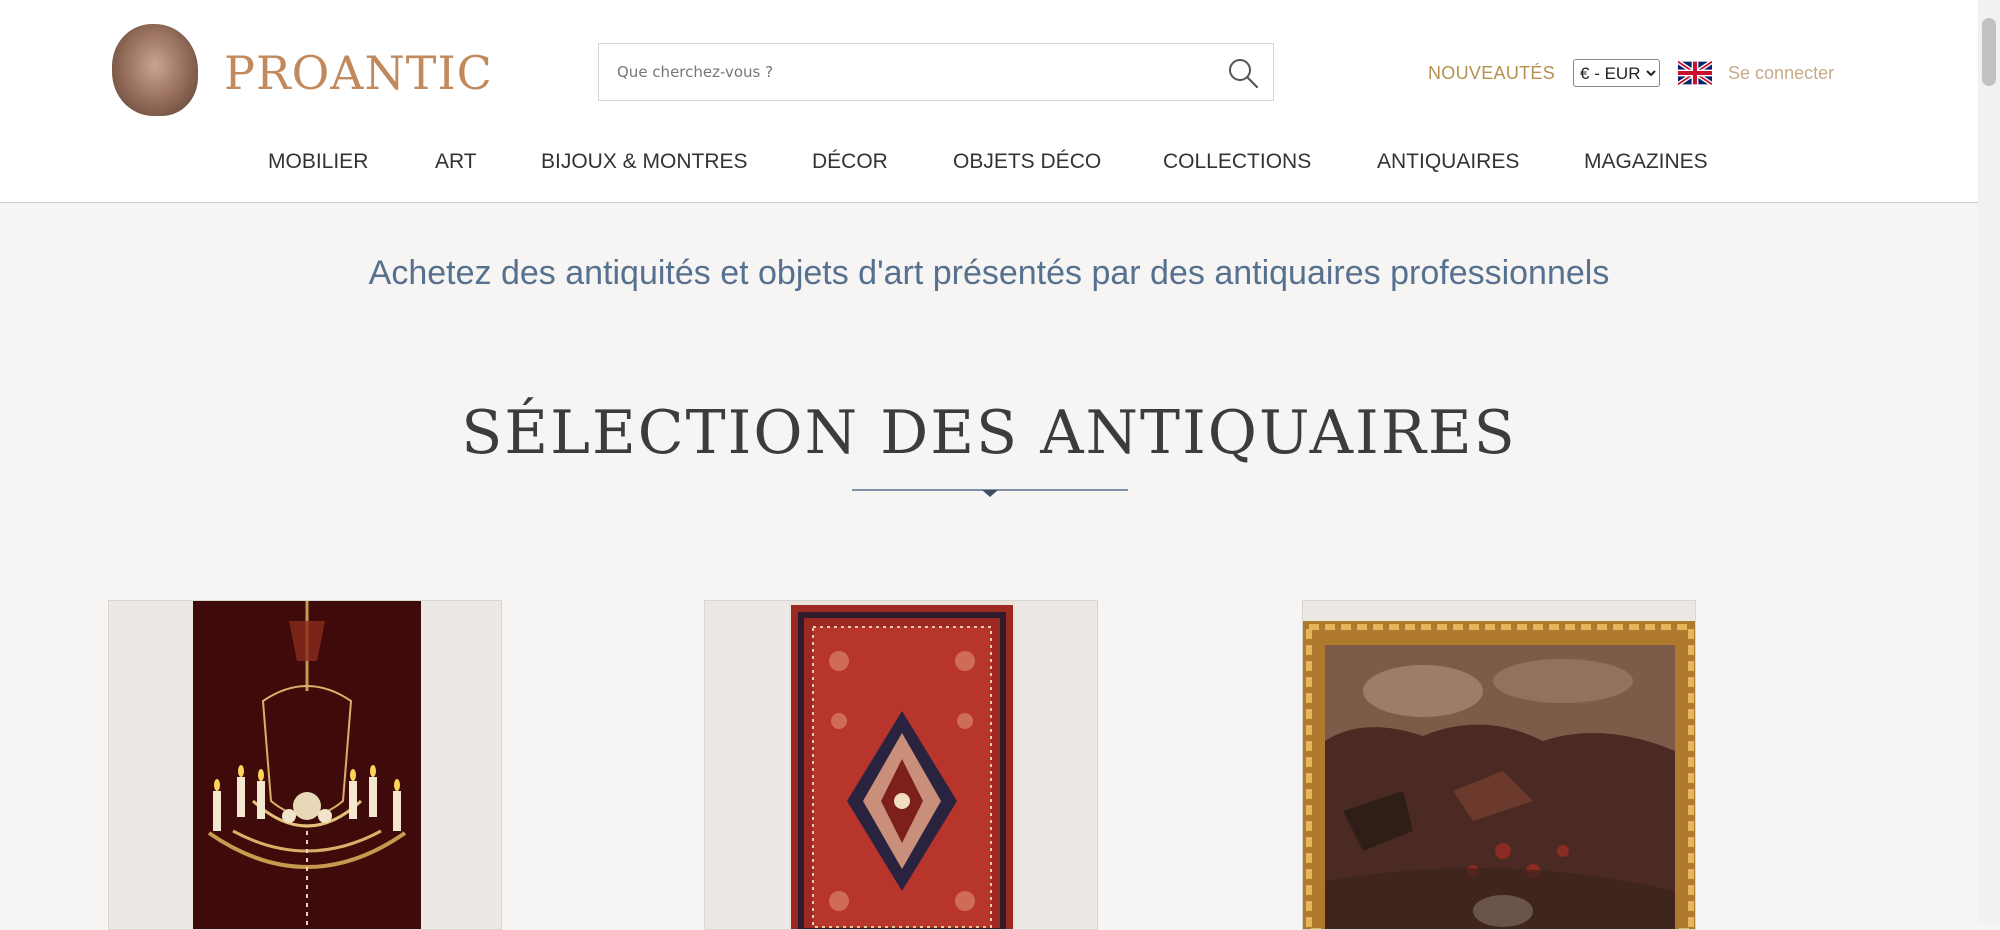 This screenshot has width=2000, height=930. What do you see at coordinates (1243, 73) in the screenshot?
I see `search-icon` at bounding box center [1243, 73].